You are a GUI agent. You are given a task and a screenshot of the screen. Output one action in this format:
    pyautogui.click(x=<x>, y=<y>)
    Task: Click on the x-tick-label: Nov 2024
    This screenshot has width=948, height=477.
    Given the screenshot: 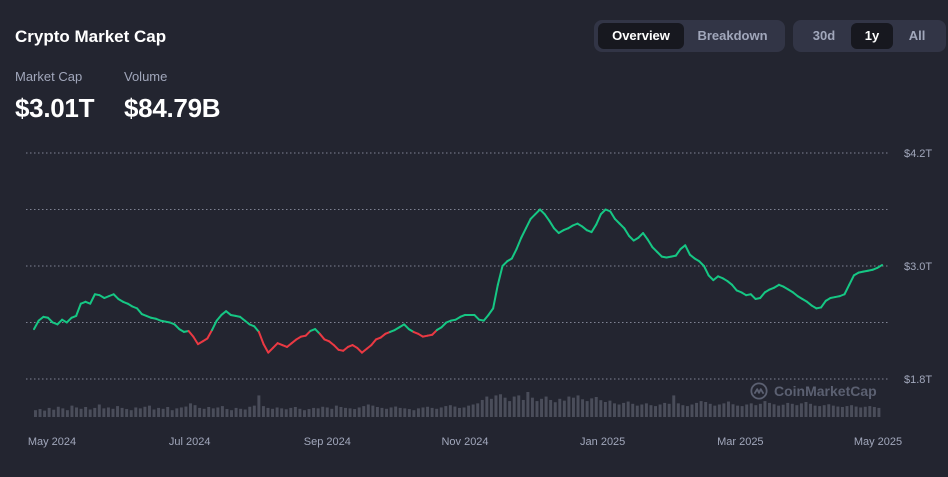 What is the action you would take?
    pyautogui.click(x=464, y=442)
    